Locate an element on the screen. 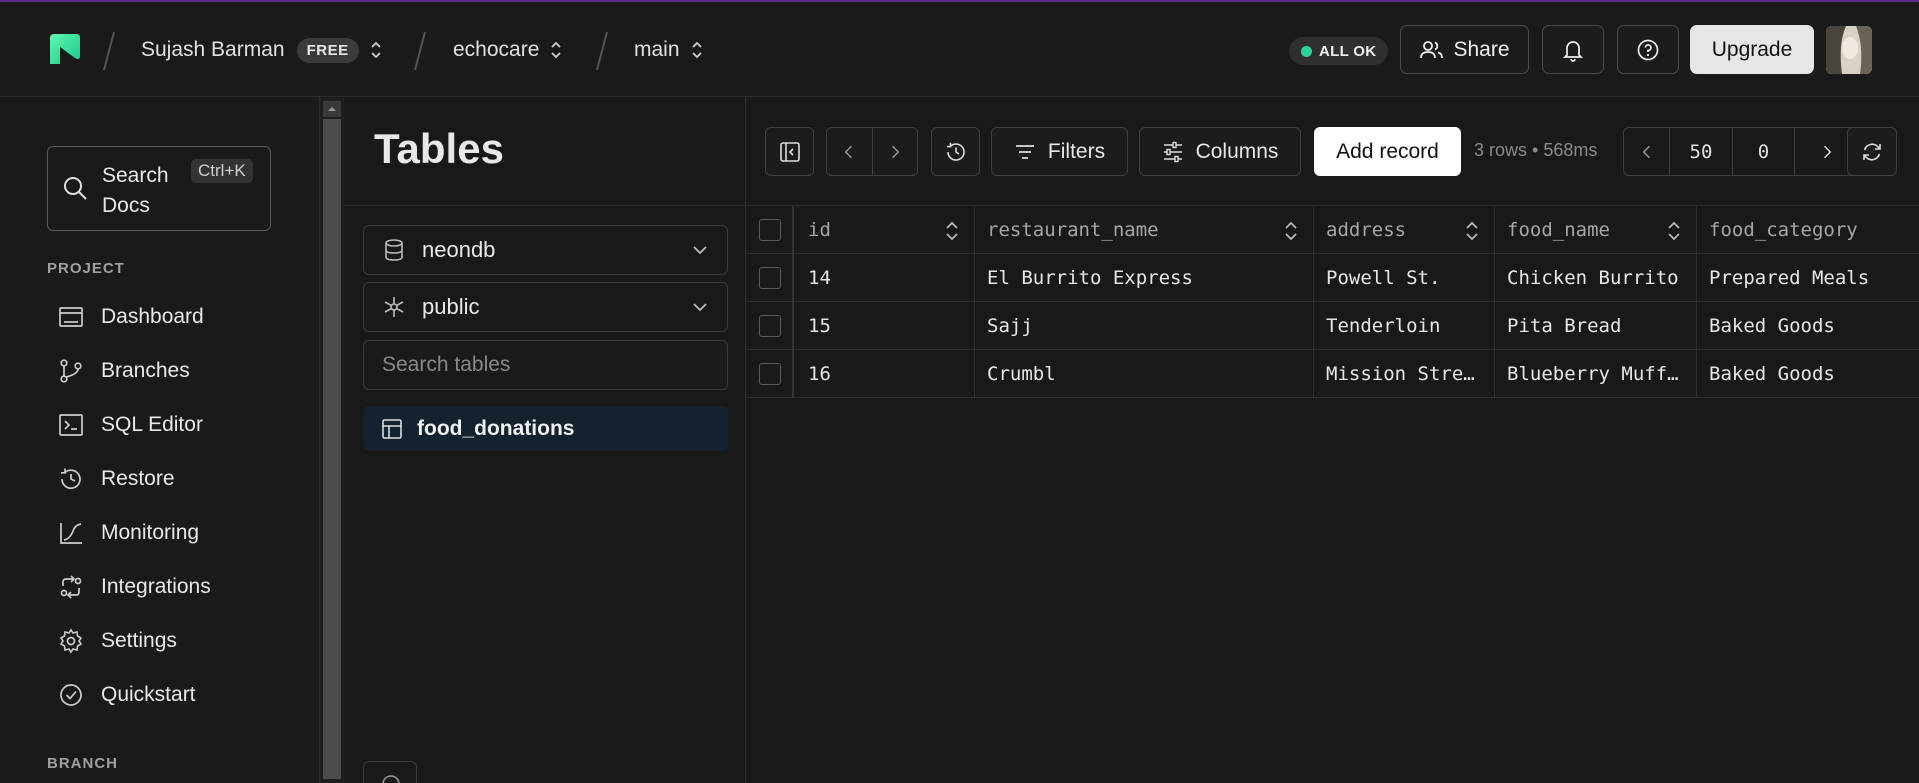 Image resolution: width=1919 pixels, height=783 pixels. table-cell: 14 is located at coordinates (885, 278).